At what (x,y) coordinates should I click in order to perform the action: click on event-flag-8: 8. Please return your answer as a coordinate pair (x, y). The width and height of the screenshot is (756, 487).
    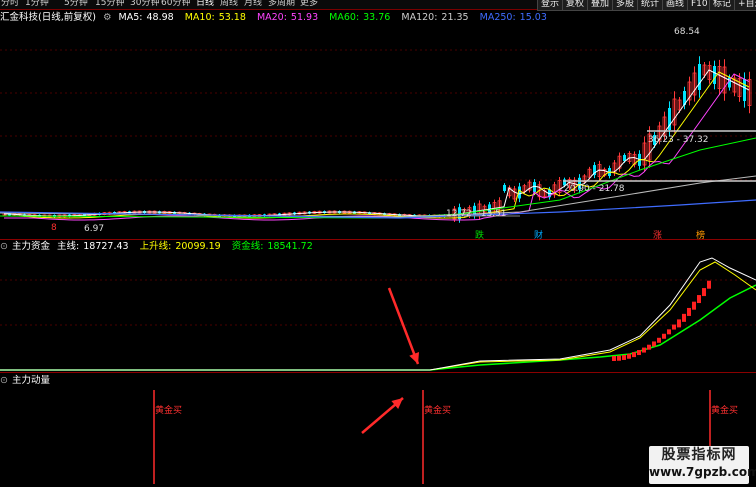
    Looking at the image, I should click on (54, 228).